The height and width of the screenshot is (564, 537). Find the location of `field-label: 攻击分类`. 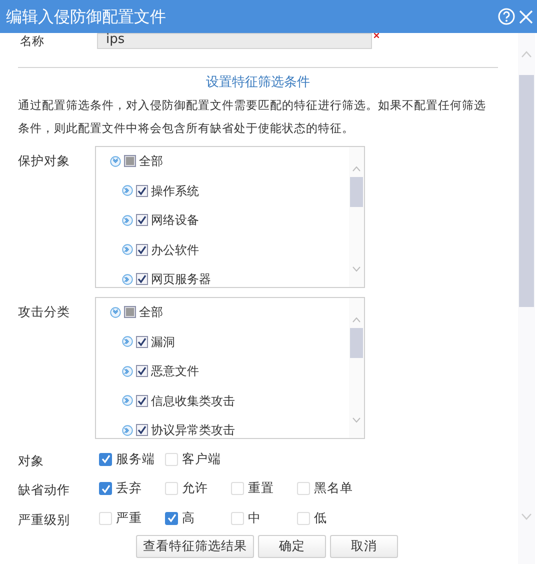

field-label: 攻击分类 is located at coordinates (44, 311).